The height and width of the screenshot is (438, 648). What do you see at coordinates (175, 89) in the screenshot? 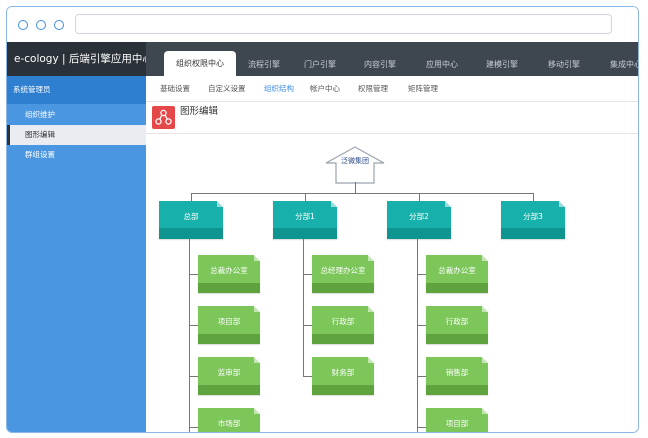
I see `subnav-item-0: 基础设置` at bounding box center [175, 89].